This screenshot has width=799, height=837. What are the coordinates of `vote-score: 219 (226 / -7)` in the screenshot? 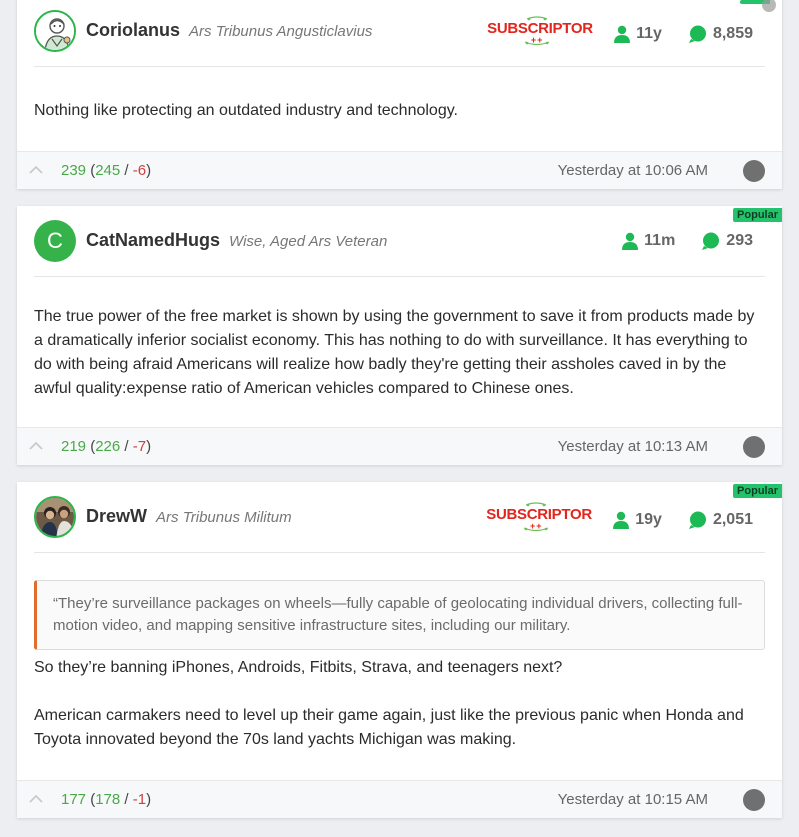 It's located at (106, 446).